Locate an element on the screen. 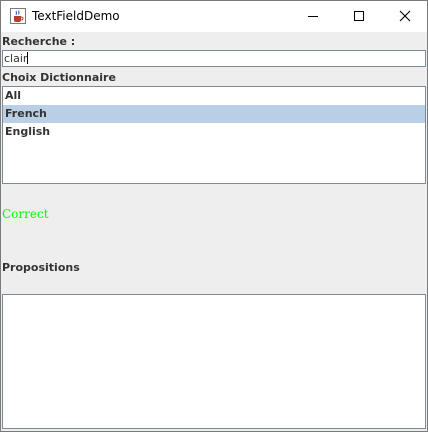 The width and height of the screenshot is (428, 432). maximize-icon is located at coordinates (359, 16).